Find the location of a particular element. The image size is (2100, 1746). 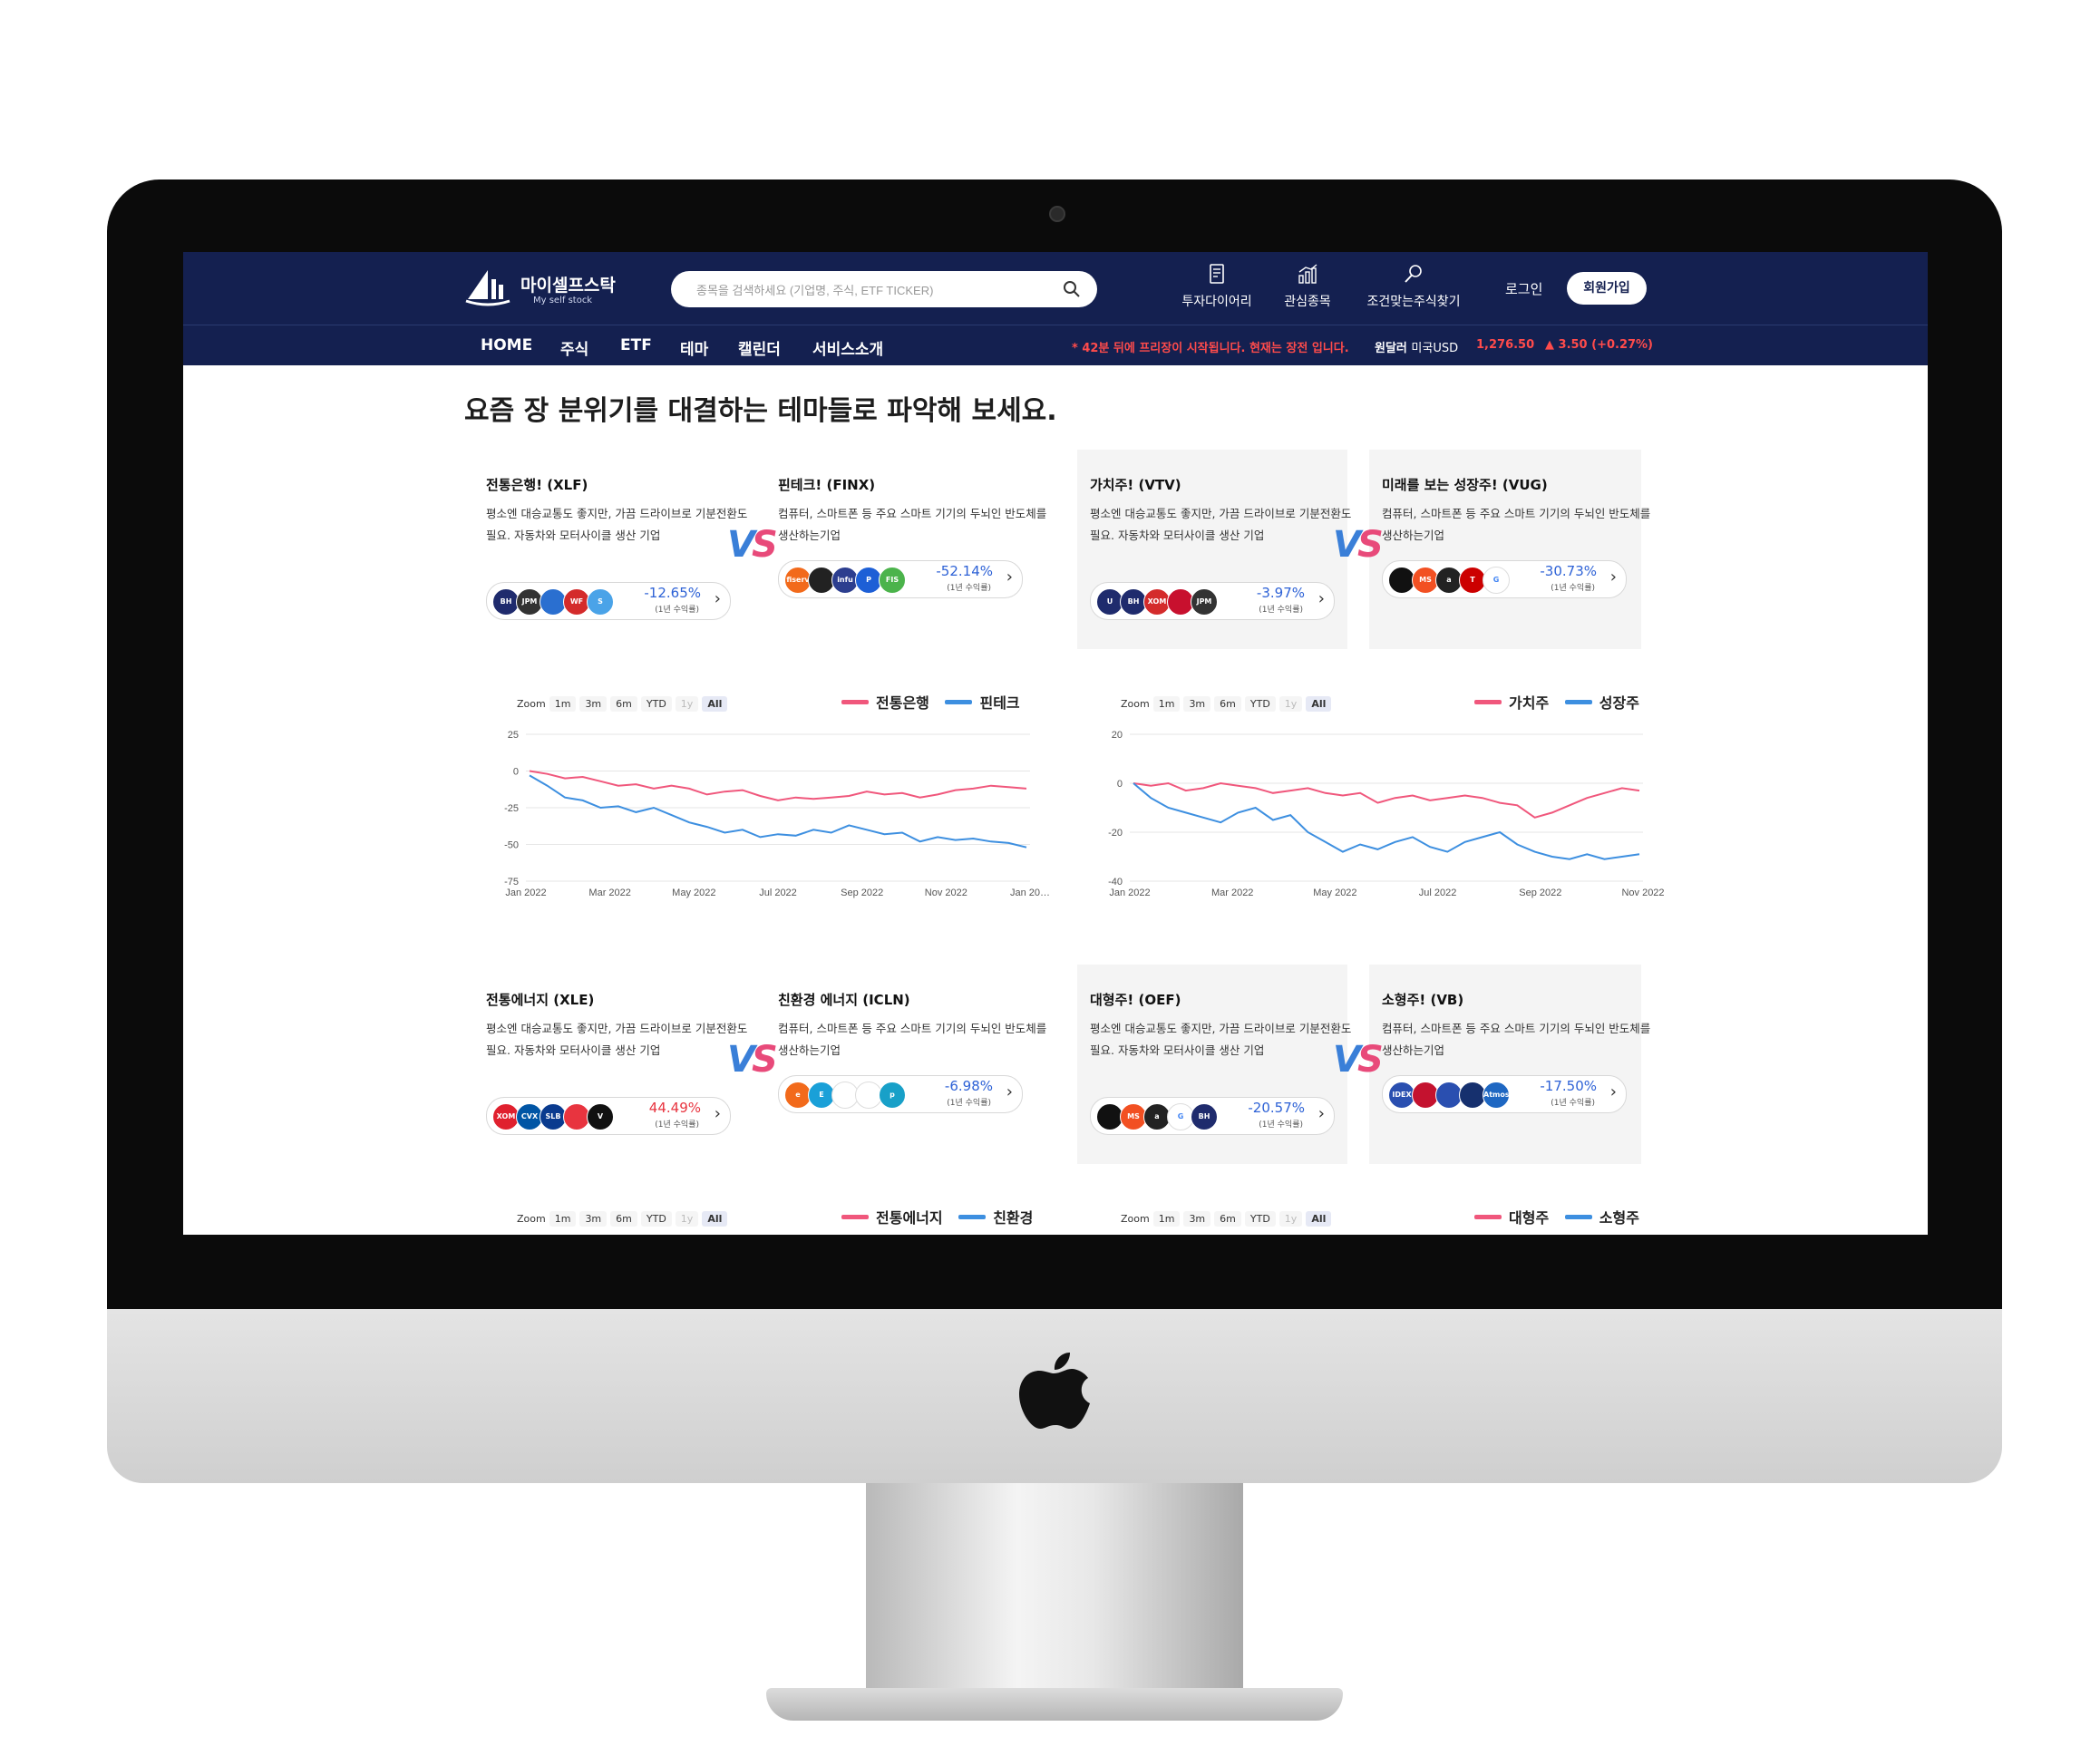

y-tick-label: 20 is located at coordinates (1117, 735).